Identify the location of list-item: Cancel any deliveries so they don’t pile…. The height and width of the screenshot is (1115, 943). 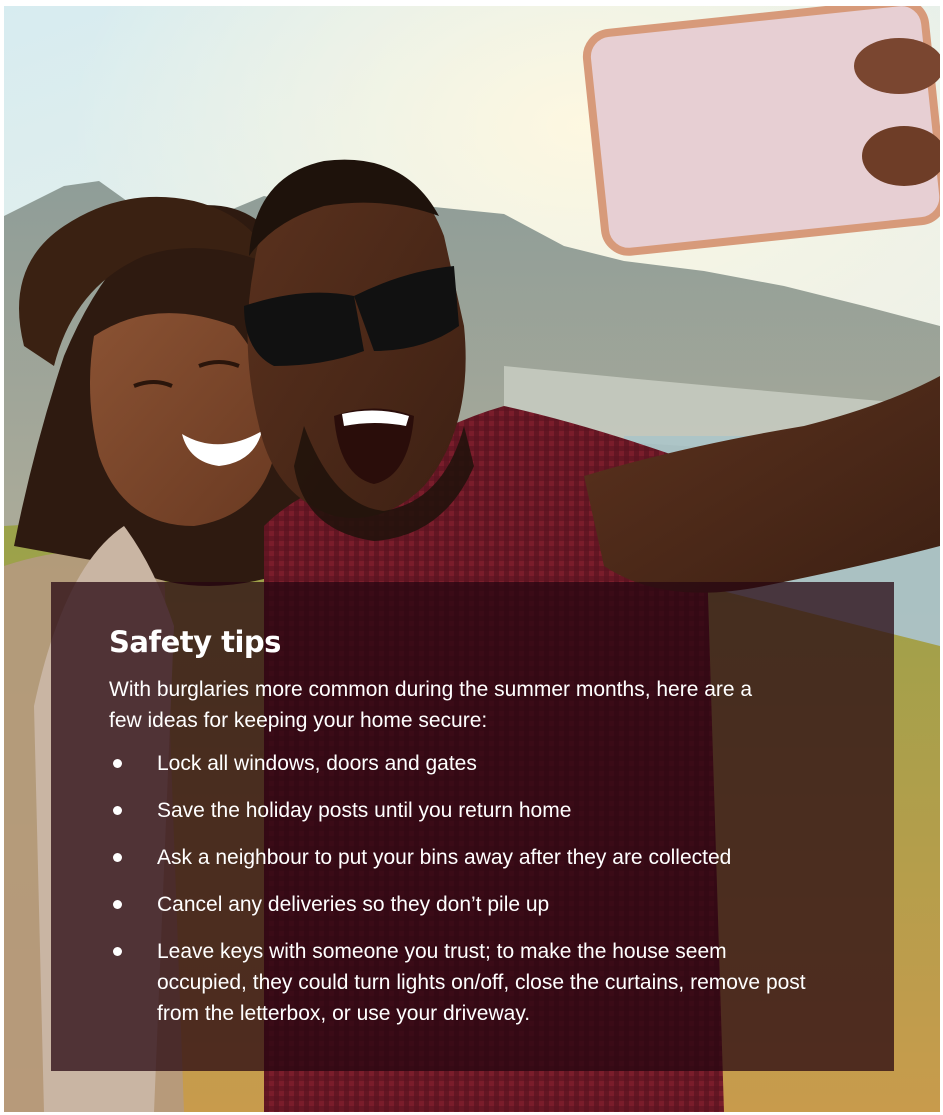
(481, 904).